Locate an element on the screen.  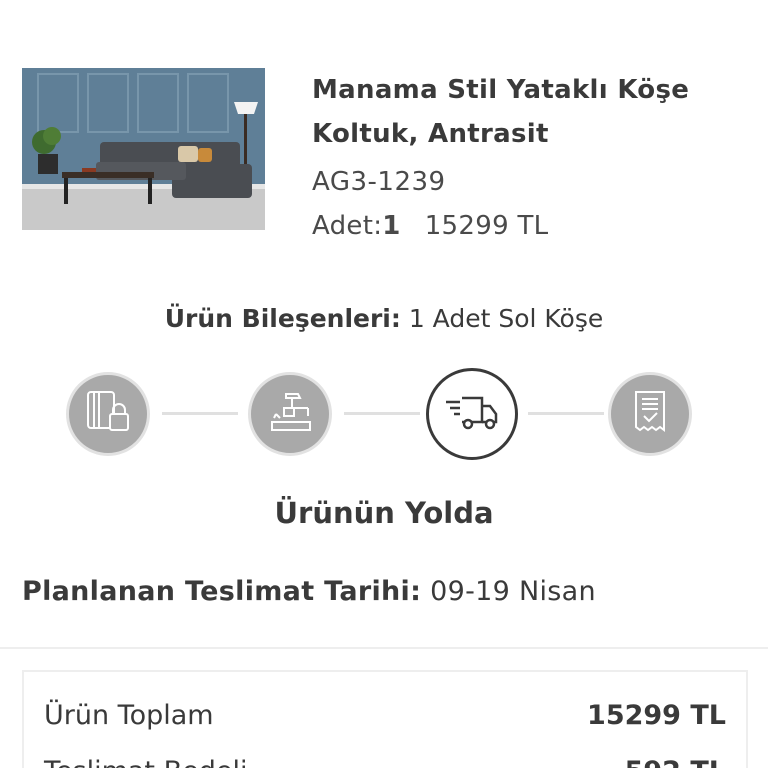
product-price: 15299 TL is located at coordinates (486, 226).